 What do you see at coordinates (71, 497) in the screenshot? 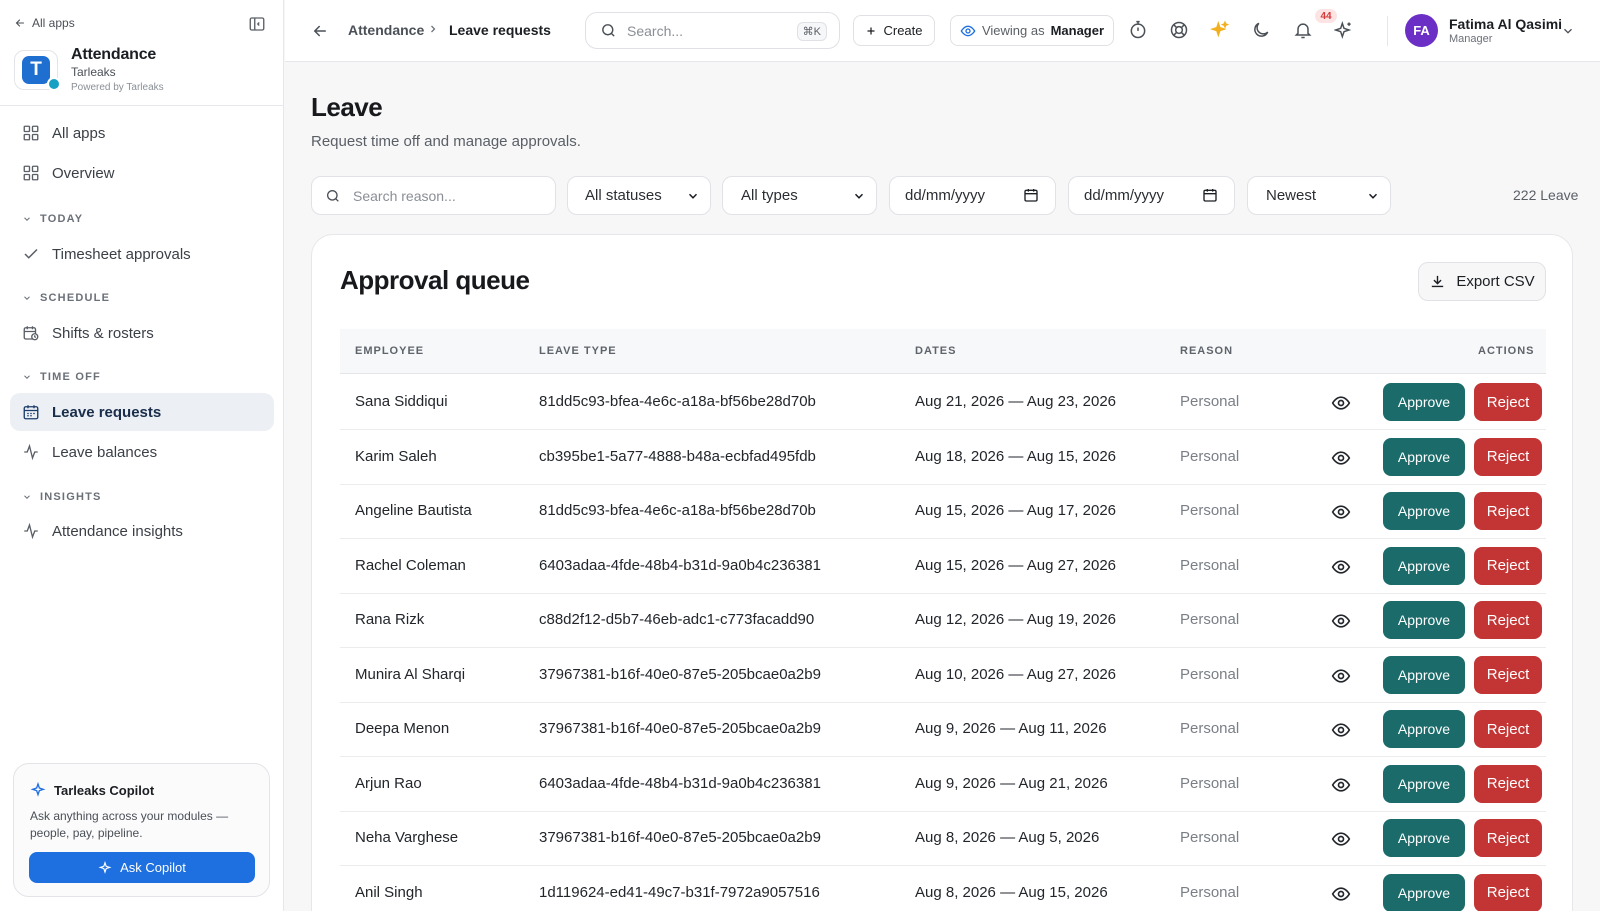
I see `section-label: INSIGHTS` at bounding box center [71, 497].